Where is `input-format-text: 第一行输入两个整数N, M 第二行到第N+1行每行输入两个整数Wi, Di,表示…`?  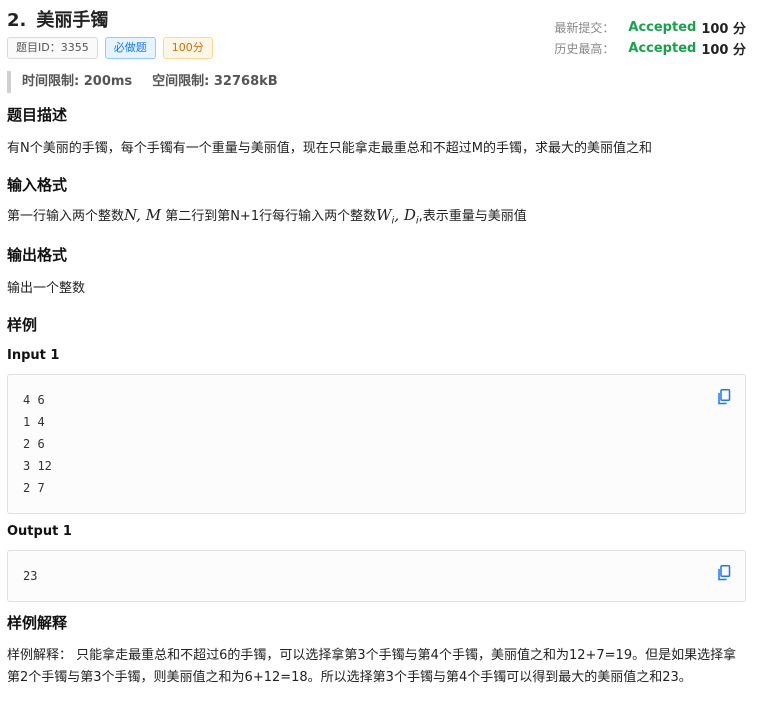 input-format-text: 第一行输入两个整数N, M 第二行到第N+1行每行输入两个整数Wi, Di,表示… is located at coordinates (267, 216).